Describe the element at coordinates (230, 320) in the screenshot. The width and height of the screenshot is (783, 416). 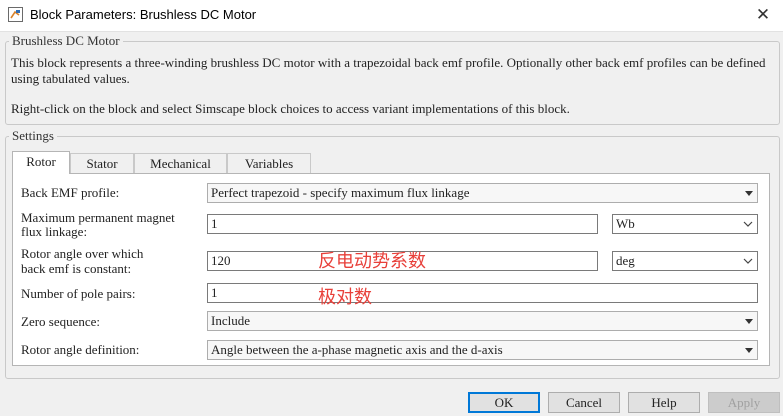
I see `zero-sequence-value: Include` at that location.